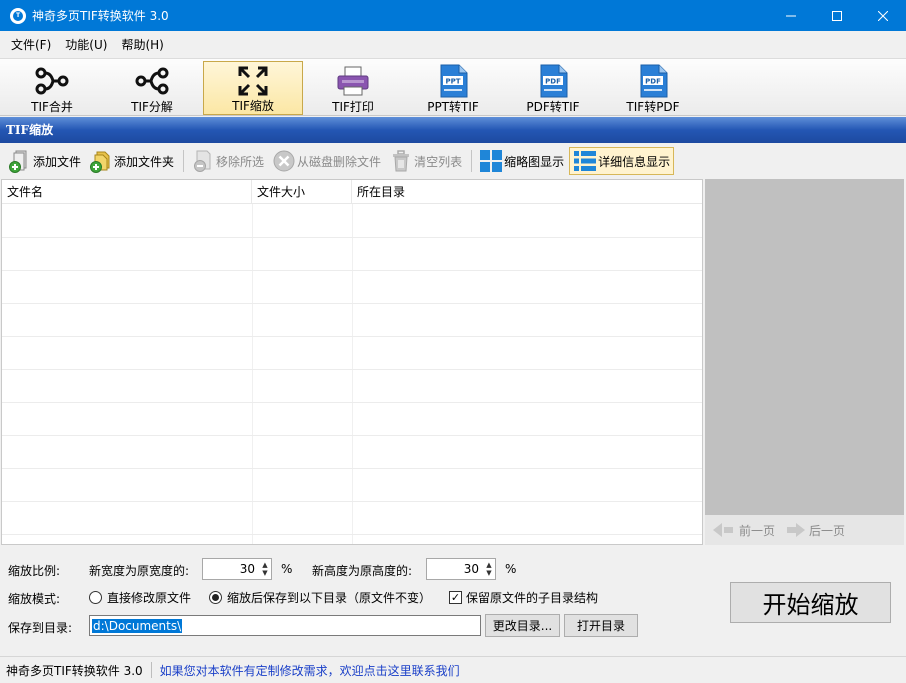 Image resolution: width=906 pixels, height=683 pixels. I want to click on mode-label: 缩放模式:, so click(34, 599).